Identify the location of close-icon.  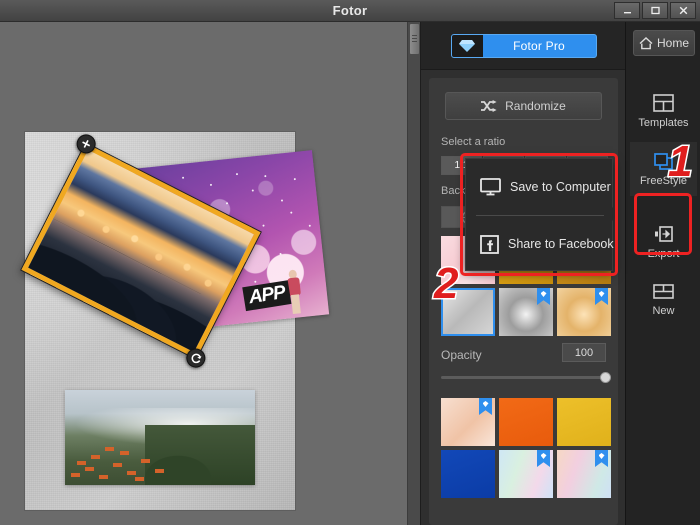
(683, 10).